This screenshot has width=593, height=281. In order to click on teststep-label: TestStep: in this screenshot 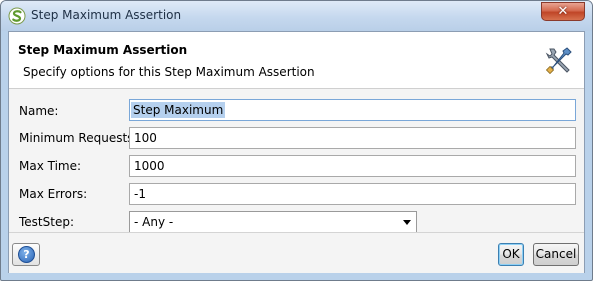, I will do `click(46, 222)`.